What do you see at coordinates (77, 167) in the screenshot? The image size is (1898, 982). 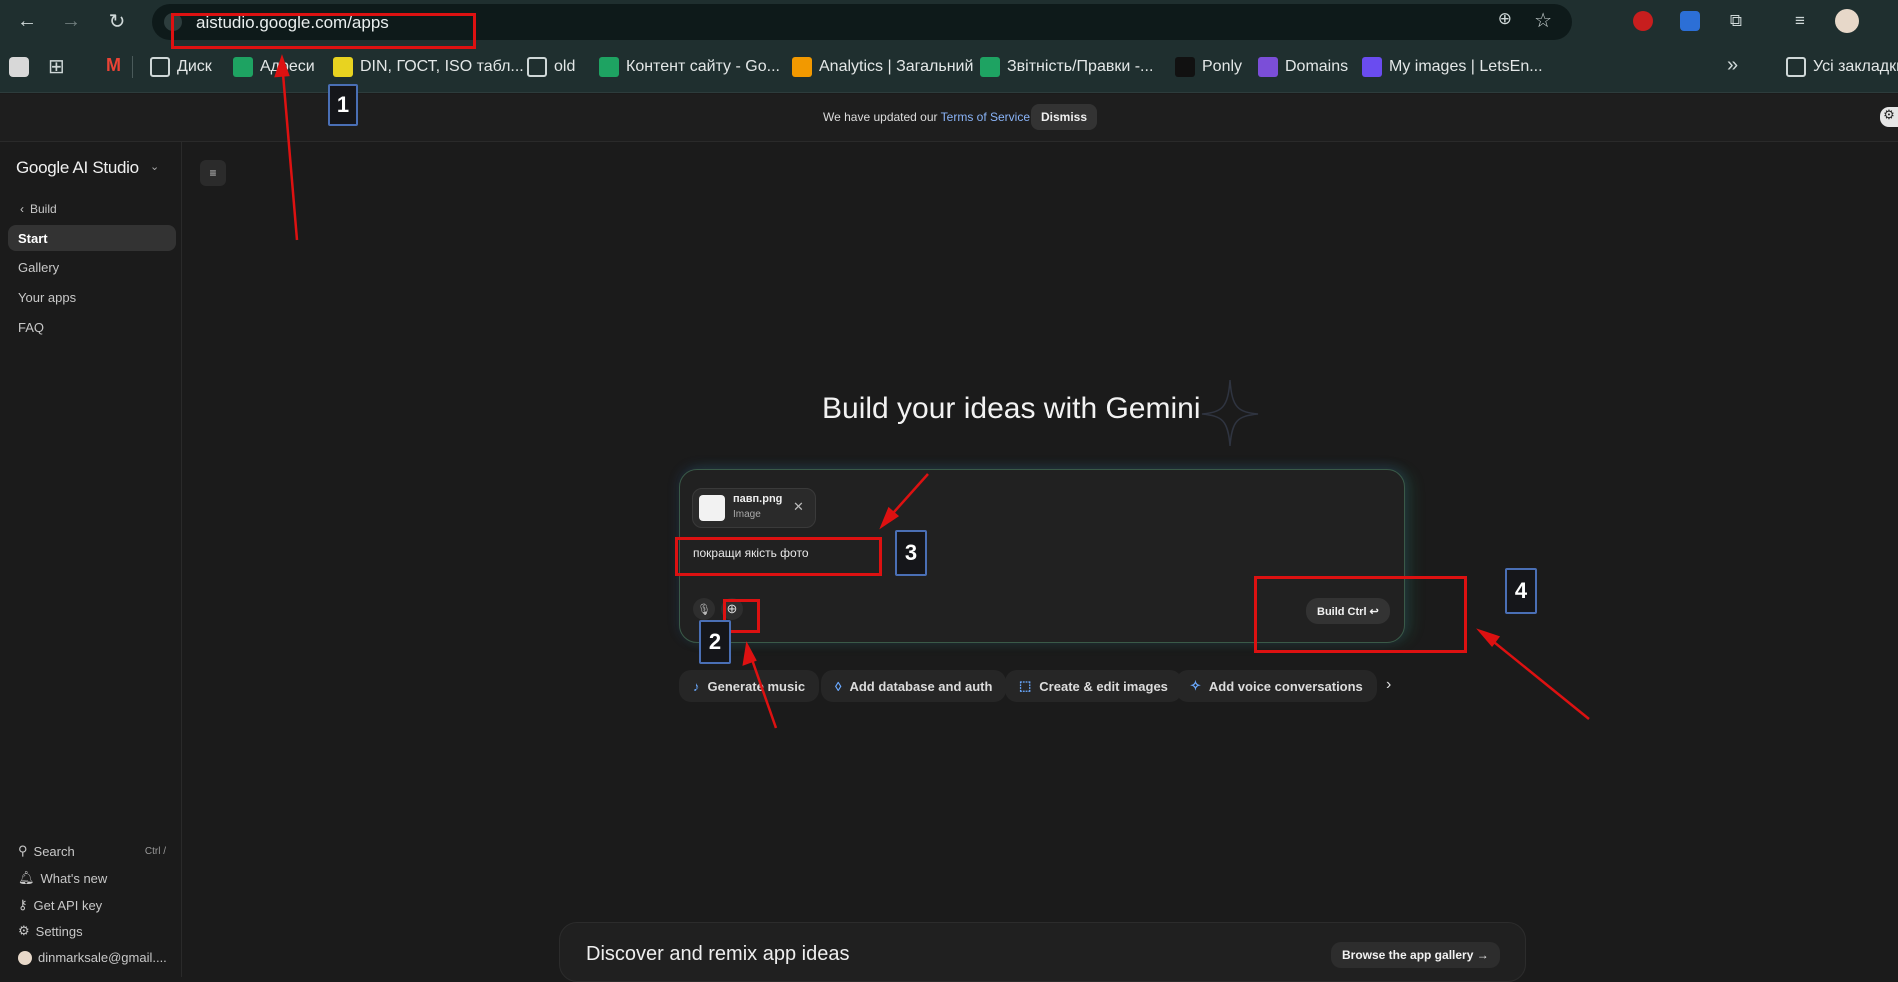 I see `brand-title: Google AI Studio` at bounding box center [77, 167].